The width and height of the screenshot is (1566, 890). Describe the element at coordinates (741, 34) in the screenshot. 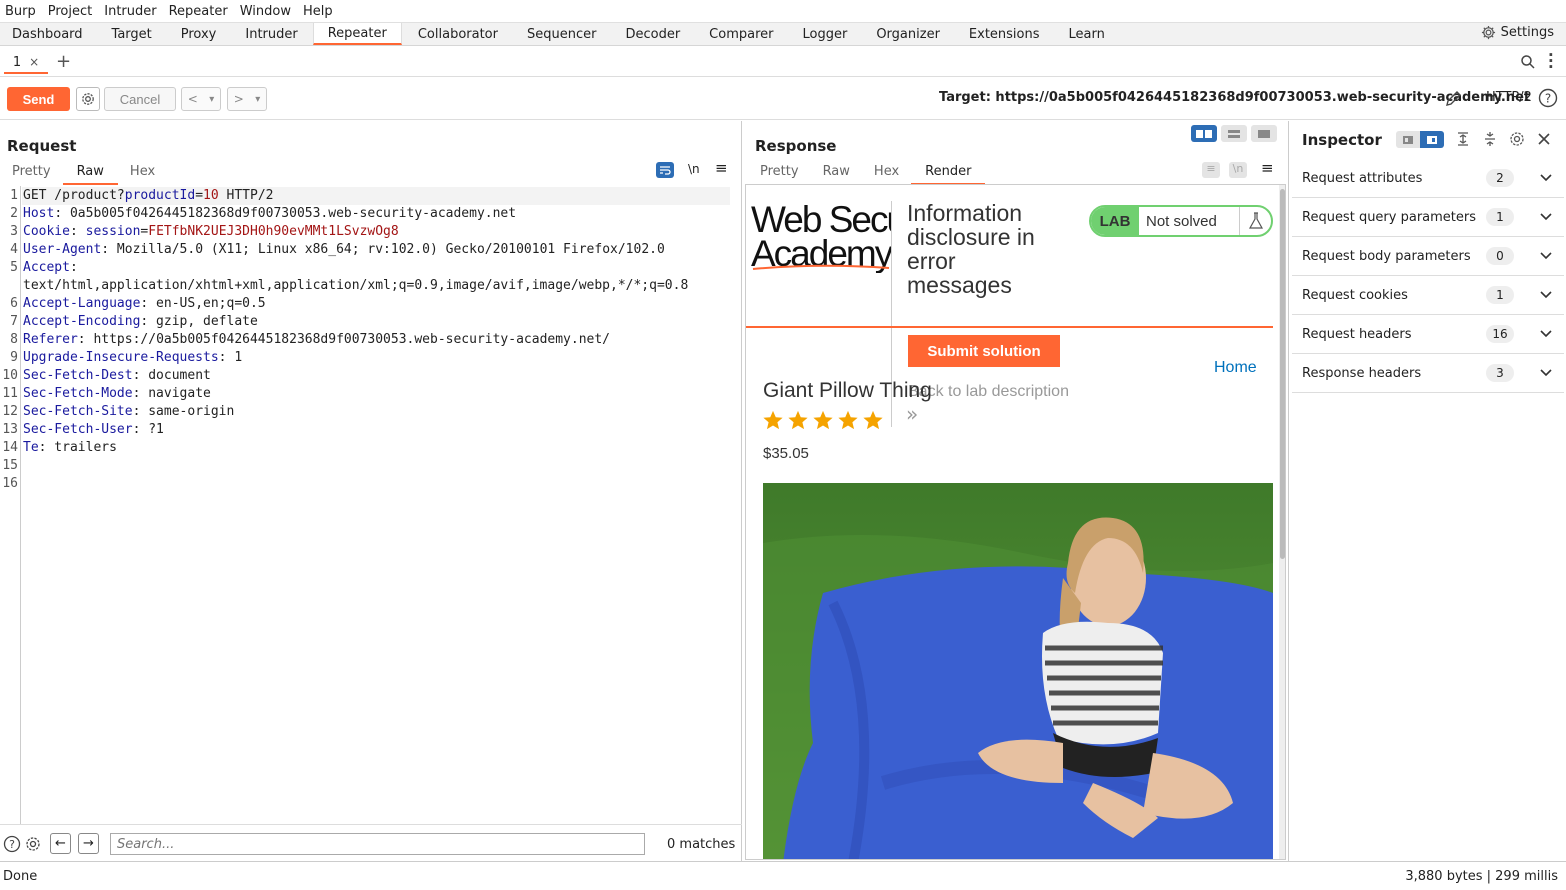

I see `tab-comparer: Comparer` at that location.